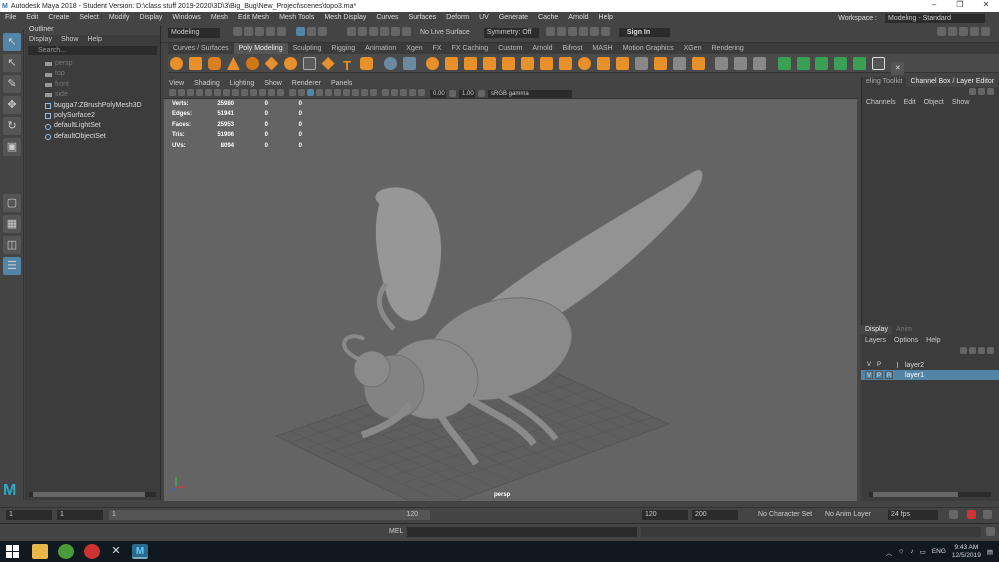 The width and height of the screenshot is (999, 562). Describe the element at coordinates (644, 32) in the screenshot. I see `sign-in-button: Sign In` at that location.